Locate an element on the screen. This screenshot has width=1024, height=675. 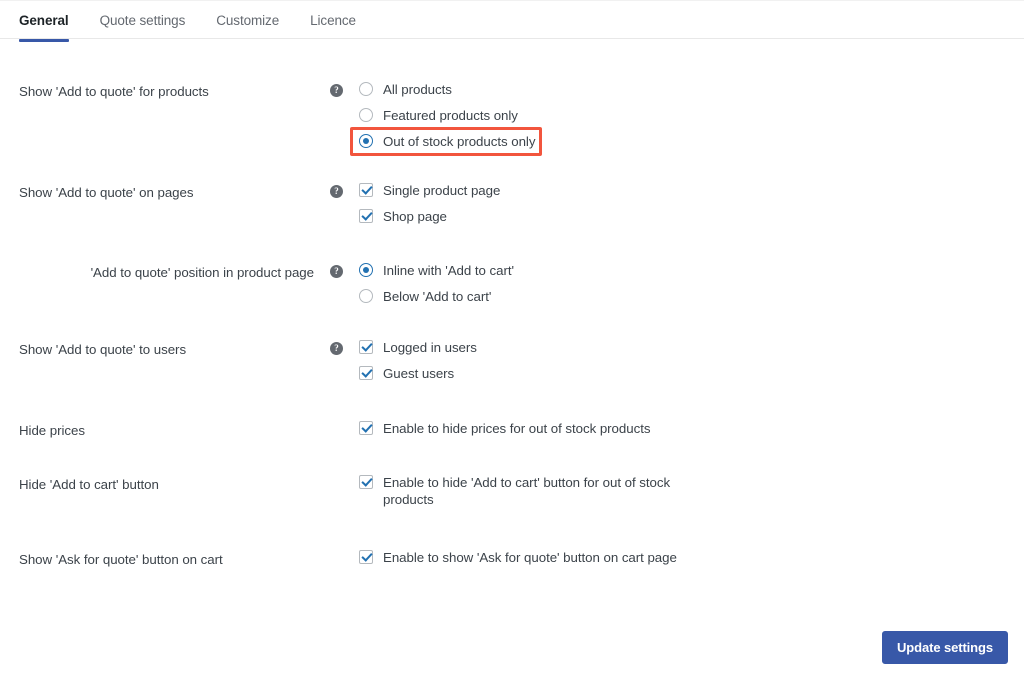
setting-label: Hide 'Add to cart' button is located at coordinates (89, 484).